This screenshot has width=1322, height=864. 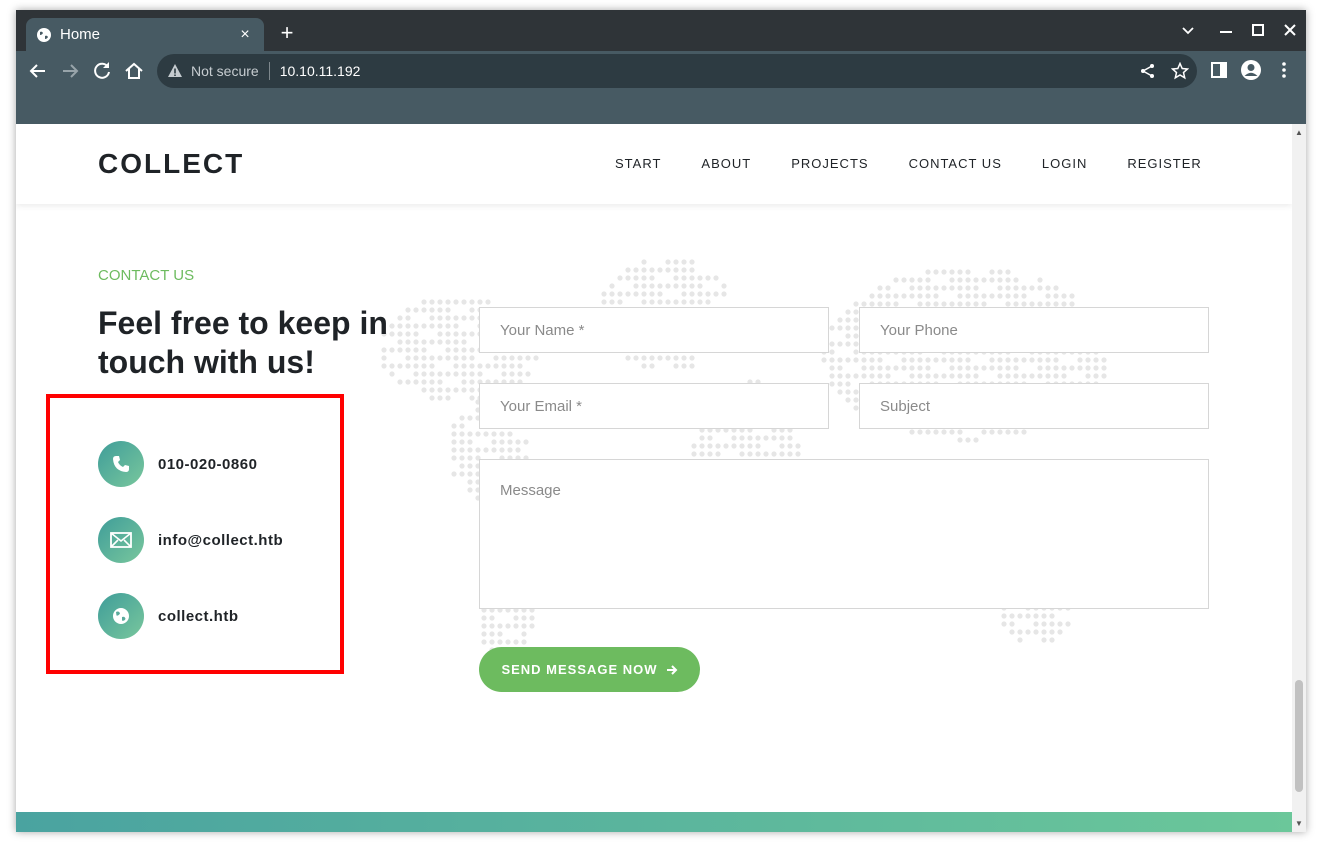 I want to click on tab-title: Home, so click(x=80, y=34).